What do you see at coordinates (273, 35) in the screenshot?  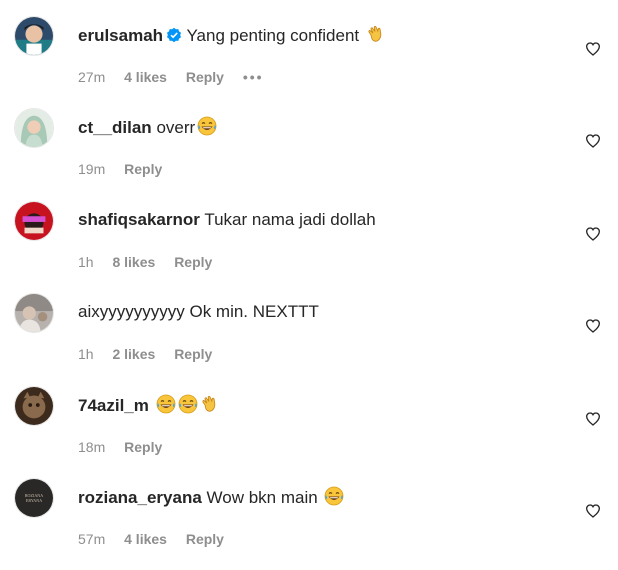 I see `comment-text: Yang penting confident` at bounding box center [273, 35].